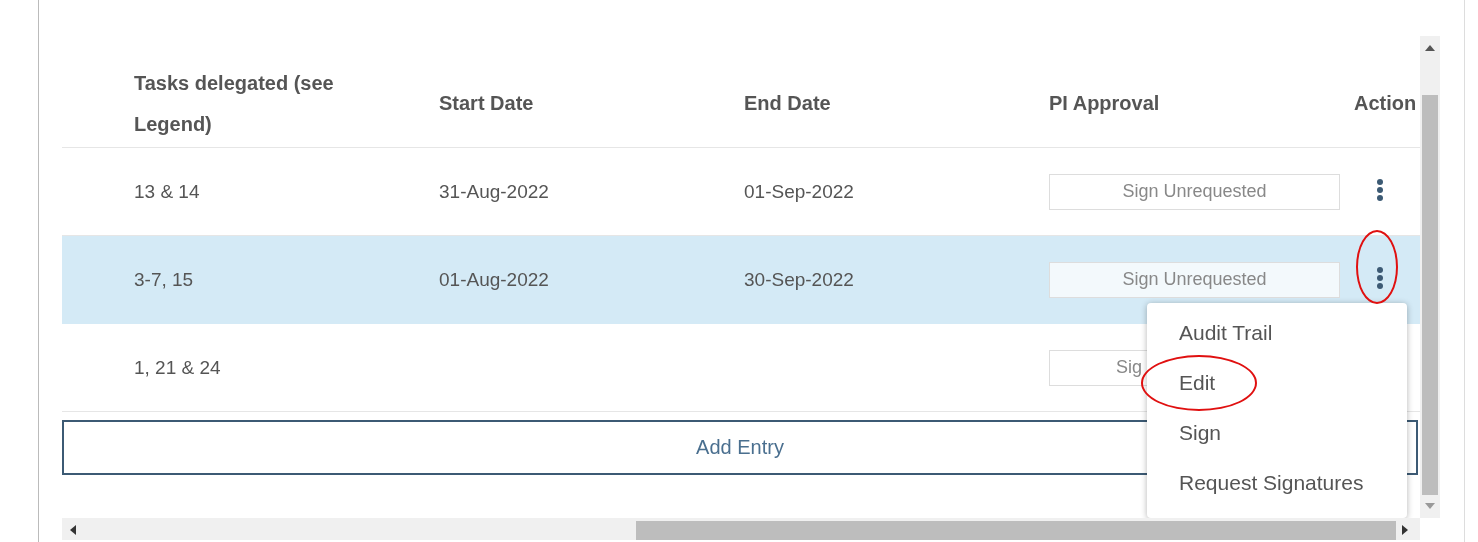  I want to click on left-arrow-icon, so click(73, 530).